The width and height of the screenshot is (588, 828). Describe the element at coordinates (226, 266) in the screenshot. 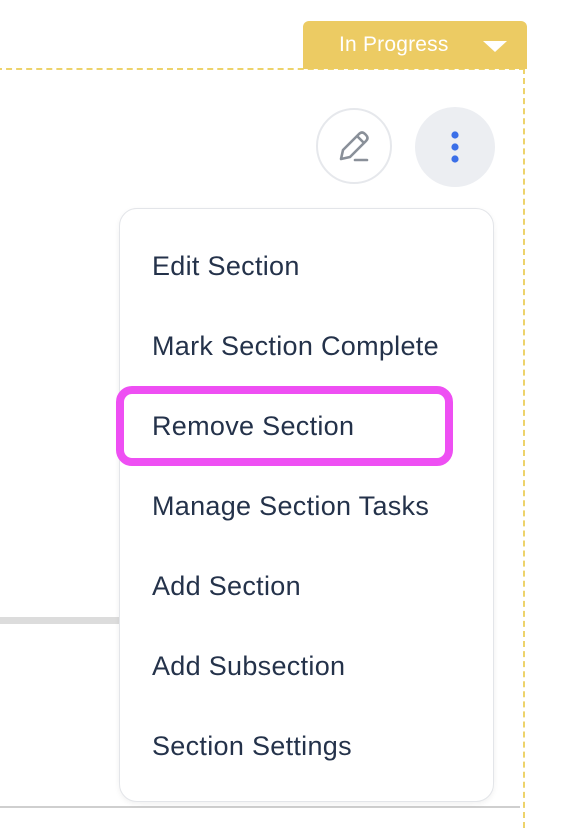

I see `menu-item-edit-section: Edit Section` at that location.